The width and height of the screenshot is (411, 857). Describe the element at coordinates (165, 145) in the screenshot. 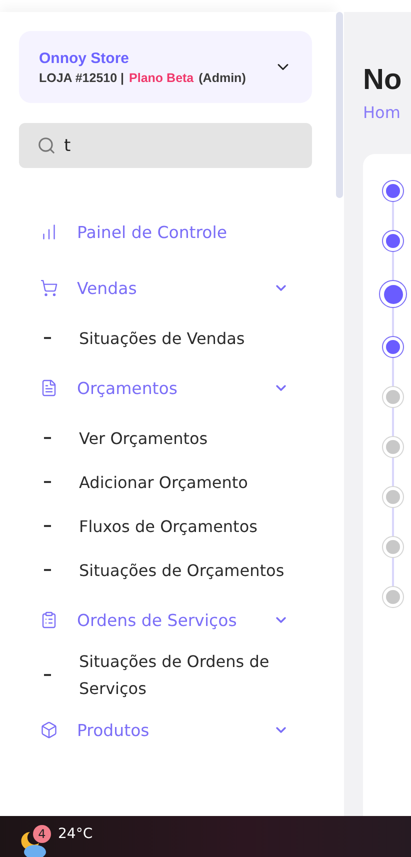

I see `search-field: t` at that location.